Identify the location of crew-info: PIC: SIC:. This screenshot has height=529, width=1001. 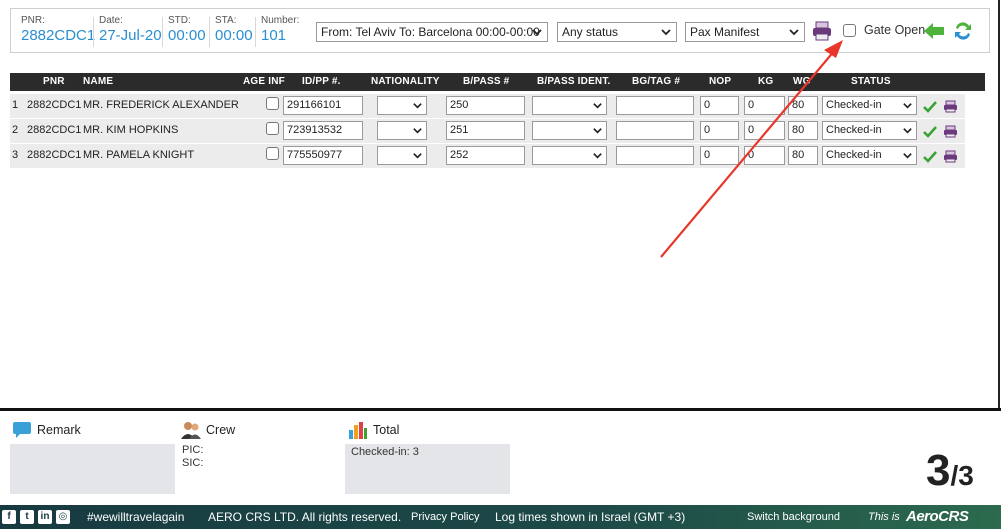
(192, 457).